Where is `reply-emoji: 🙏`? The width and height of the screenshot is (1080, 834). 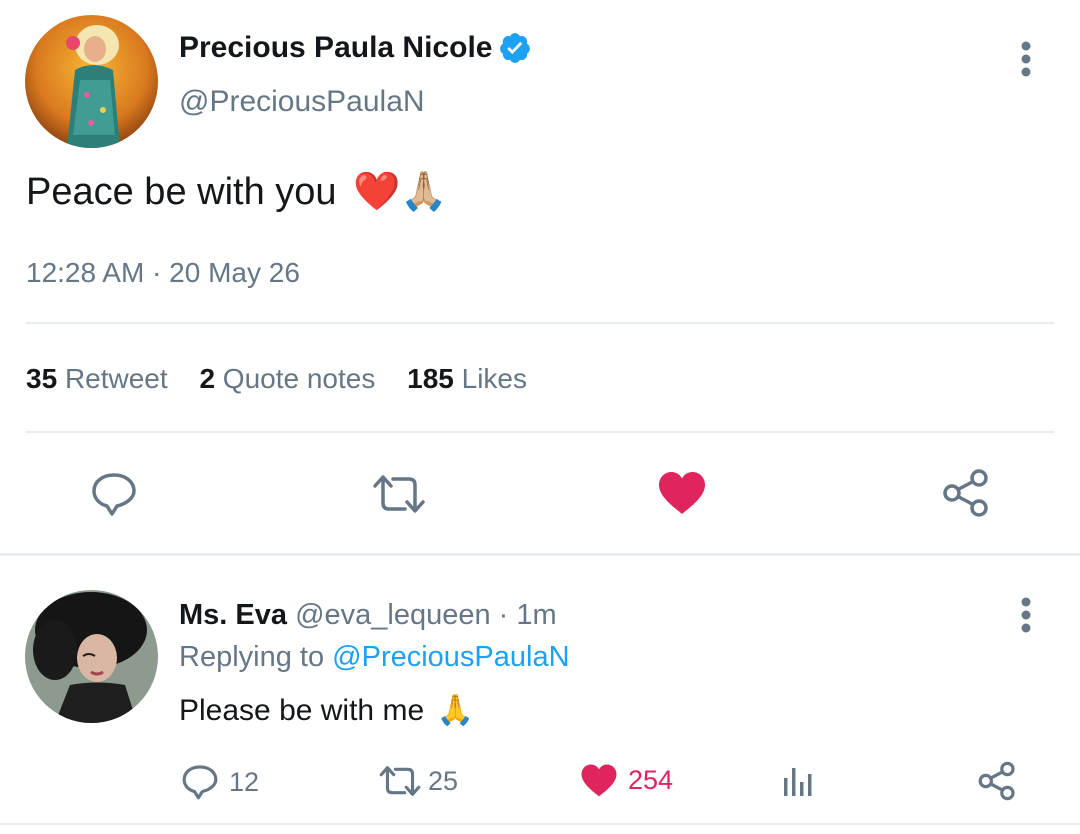 reply-emoji: 🙏 is located at coordinates (455, 710).